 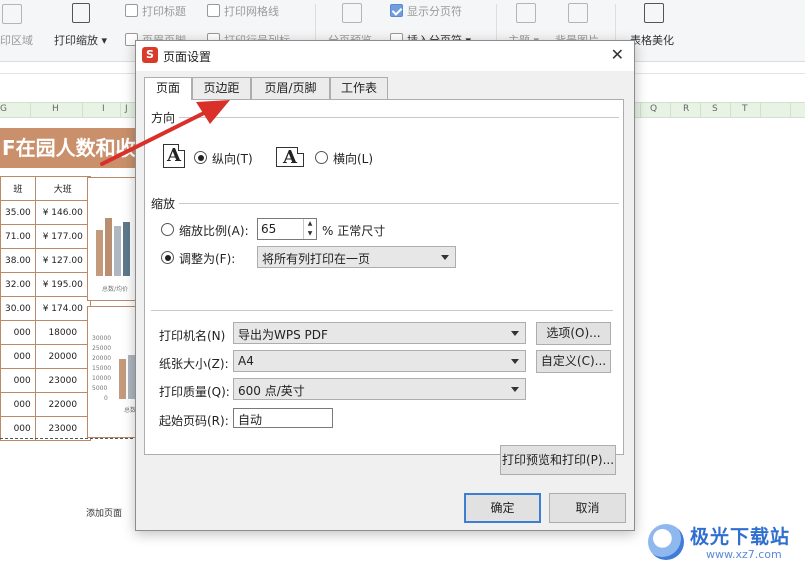 I want to click on dialog-title: 页面设置, so click(x=187, y=57).